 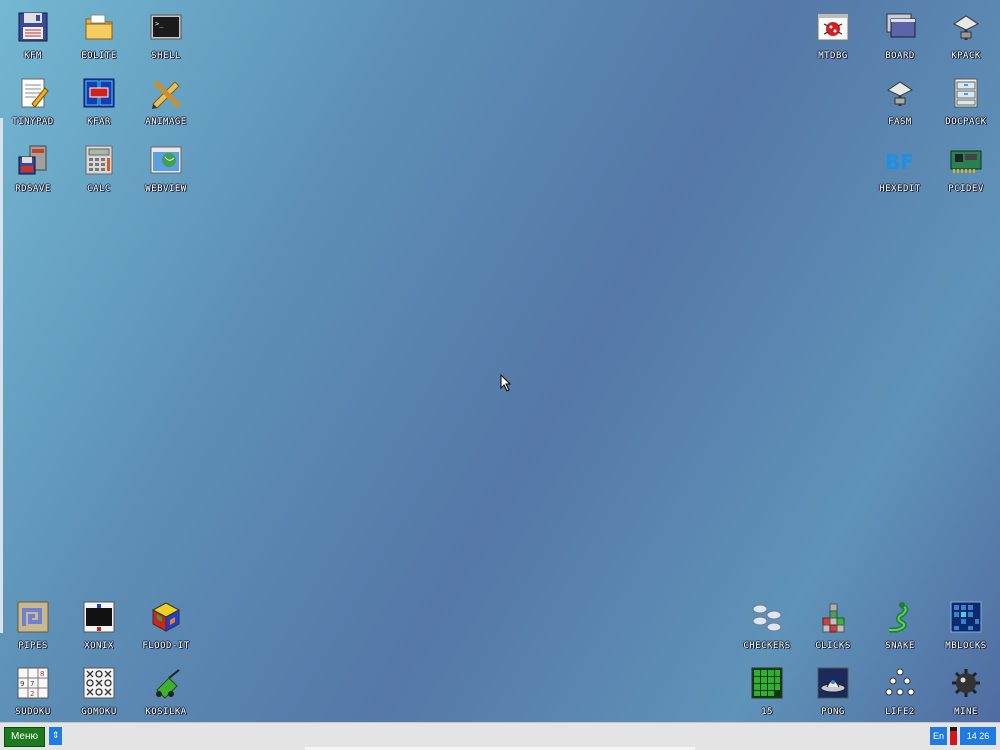 I want to click on desktop-icon-animage: ANIMAGE, so click(x=166, y=100).